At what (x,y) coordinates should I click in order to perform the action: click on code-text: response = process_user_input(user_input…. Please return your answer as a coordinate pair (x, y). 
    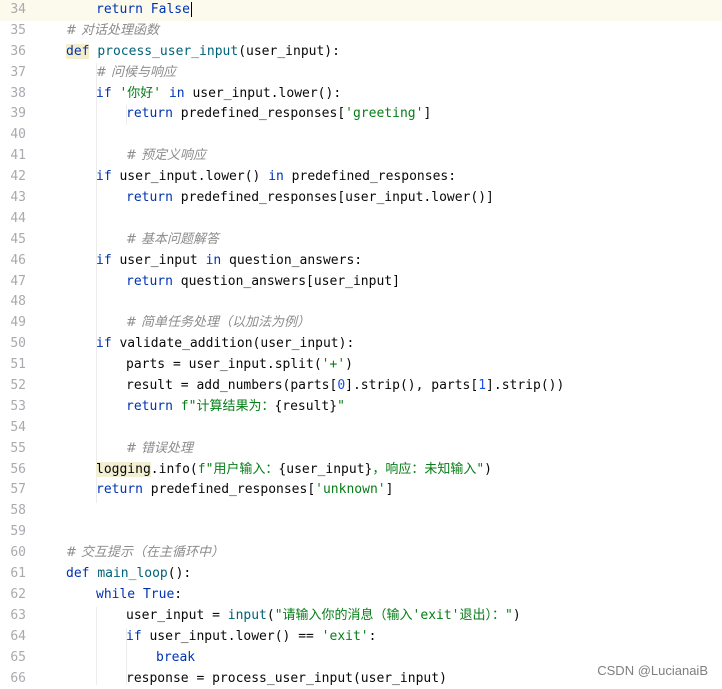
    Looking at the image, I should click on (286, 679).